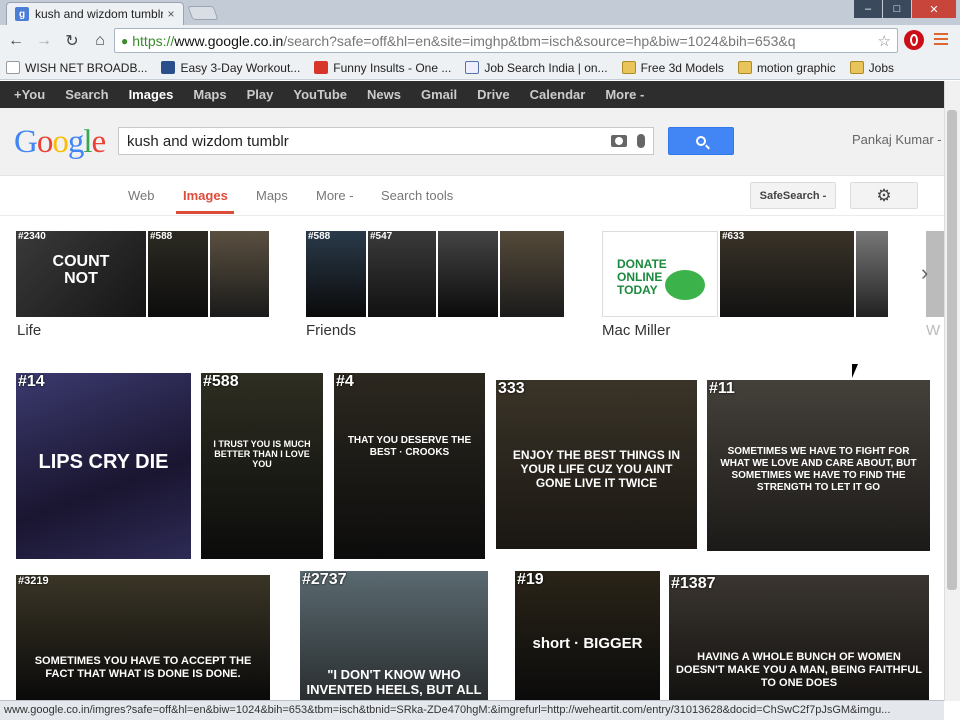 The width and height of the screenshot is (960, 720). Describe the element at coordinates (86, 94) in the screenshot. I see `gbar-item: Search` at that location.